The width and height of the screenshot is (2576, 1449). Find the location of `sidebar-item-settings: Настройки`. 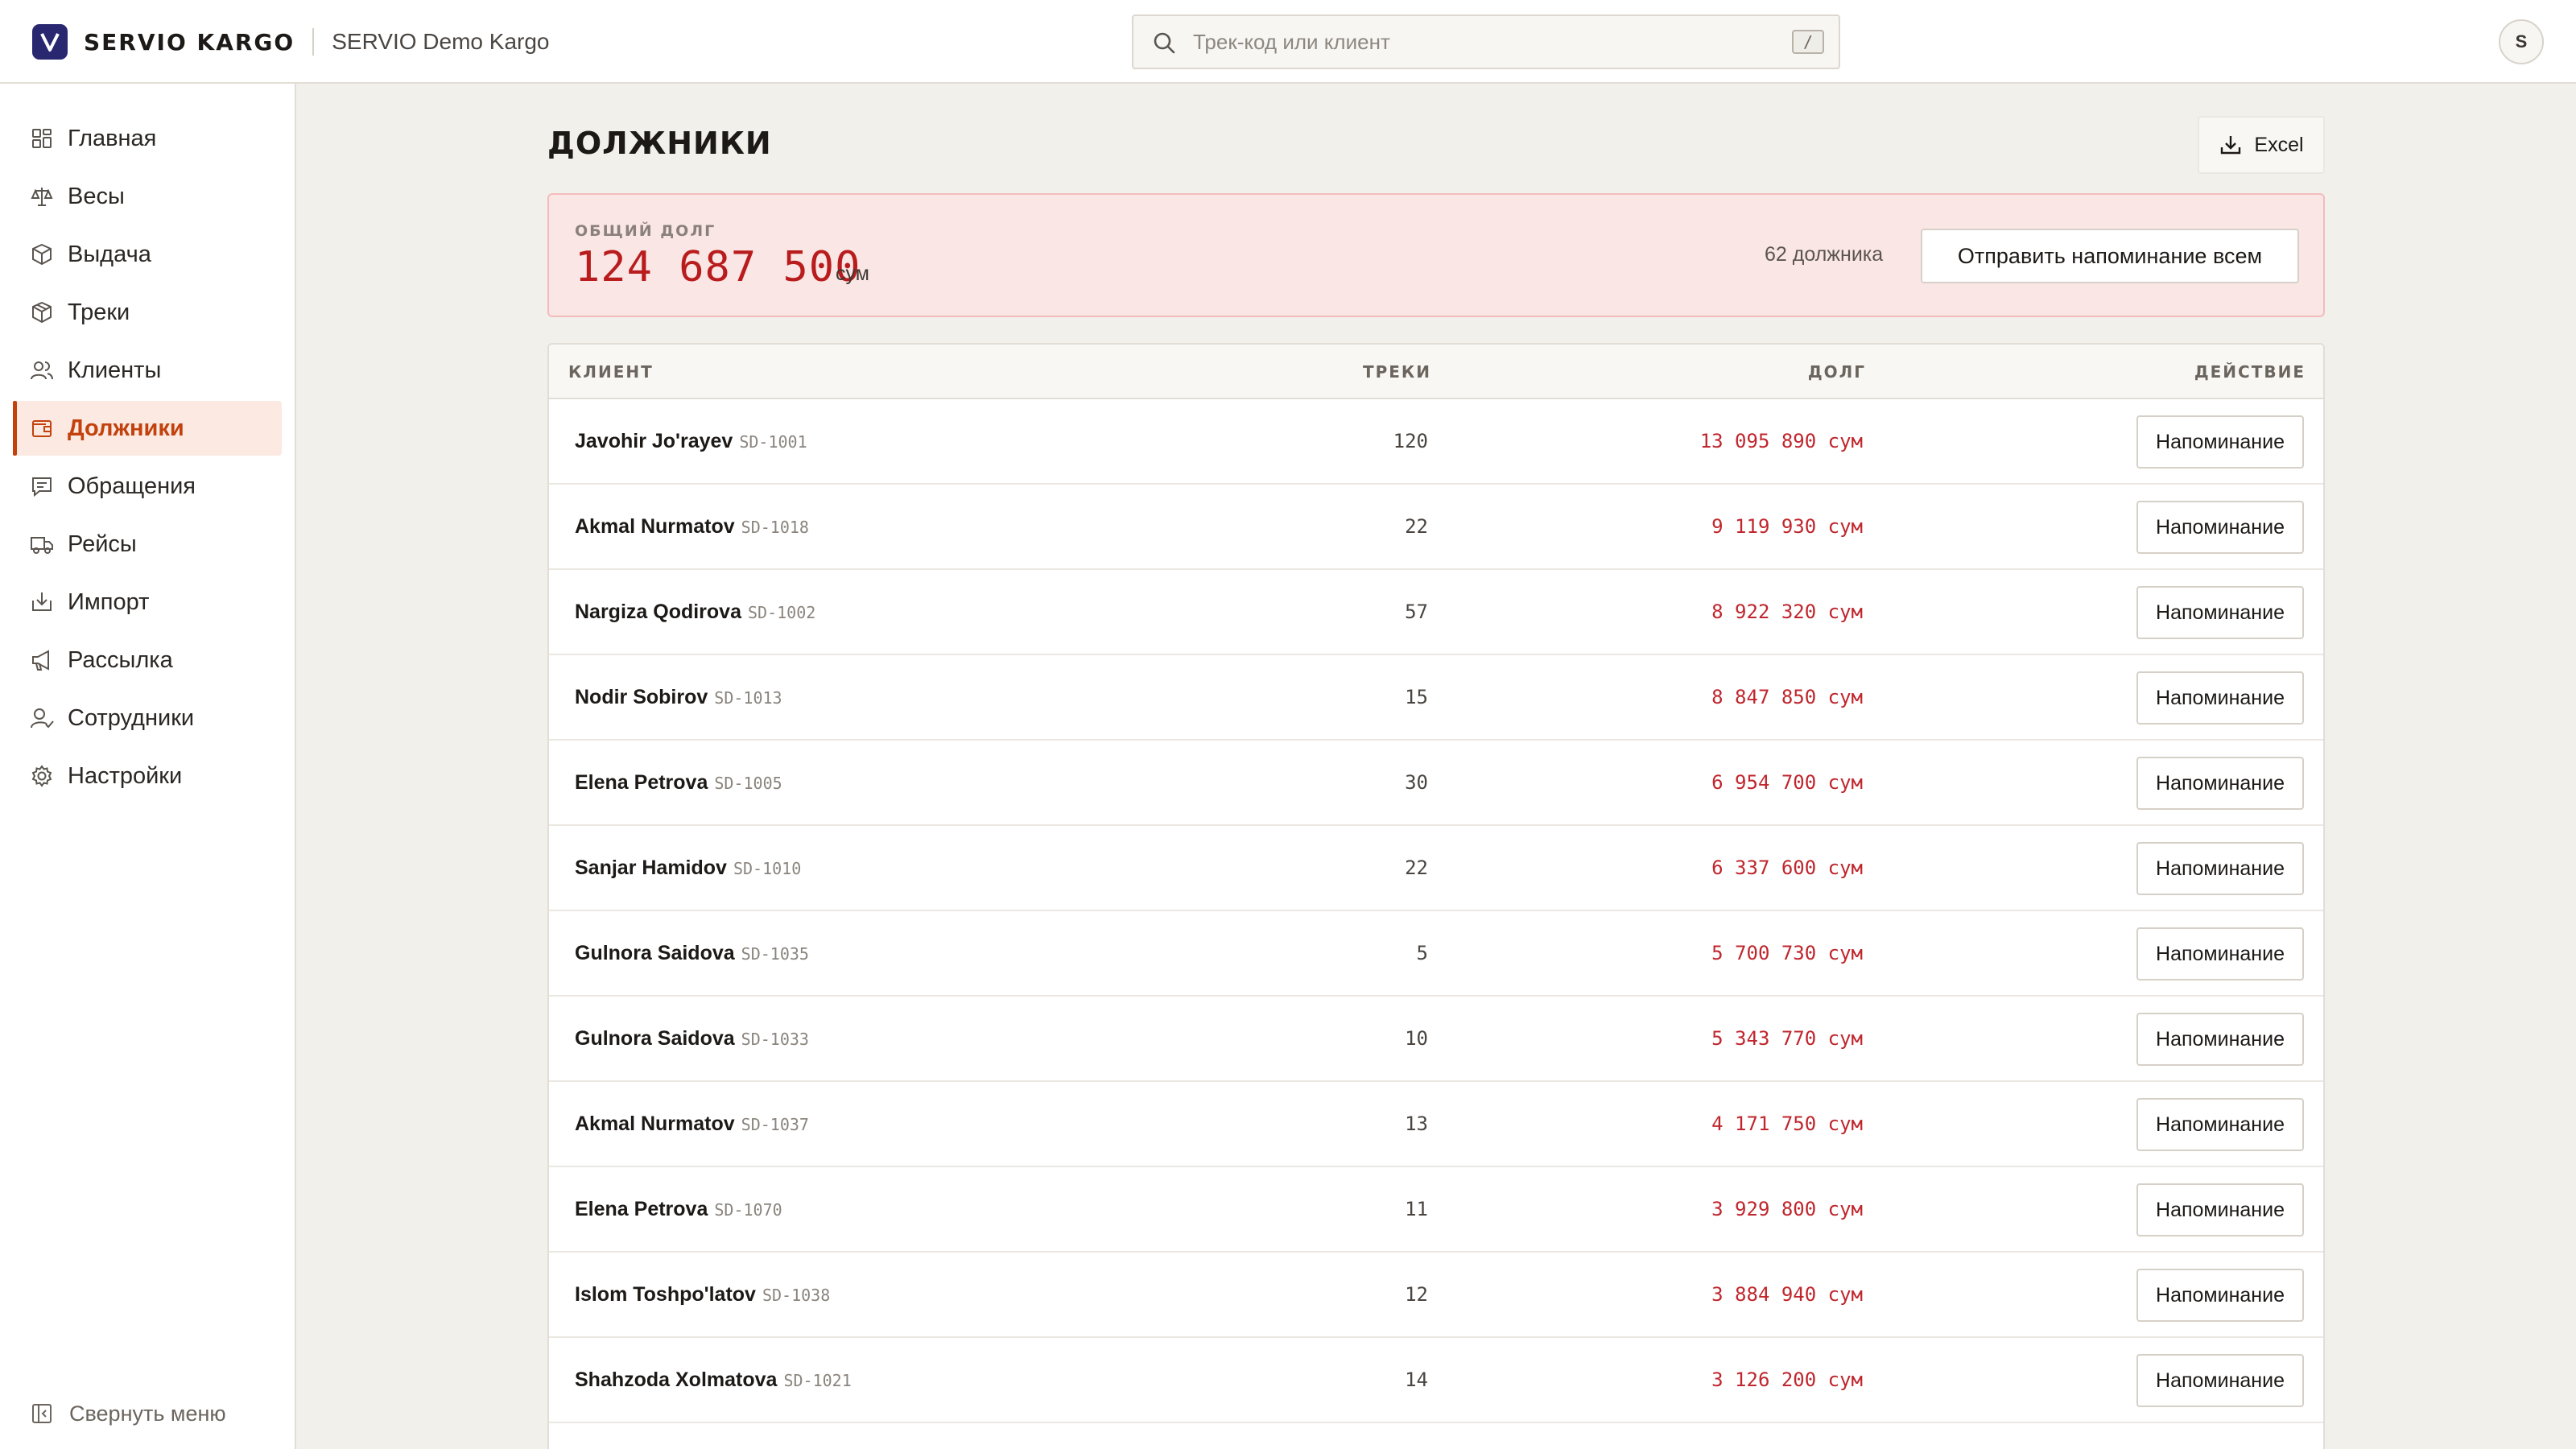

sidebar-item-settings: Настройки is located at coordinates (147, 776).